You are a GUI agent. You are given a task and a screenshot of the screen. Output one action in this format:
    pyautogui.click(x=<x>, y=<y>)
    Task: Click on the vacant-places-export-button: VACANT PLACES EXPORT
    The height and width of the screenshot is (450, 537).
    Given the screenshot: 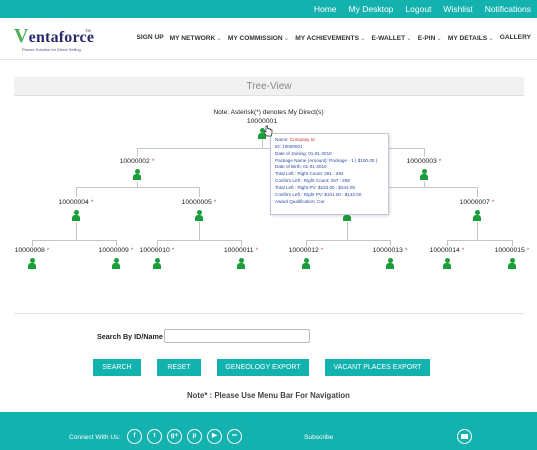 What is the action you would take?
    pyautogui.click(x=377, y=367)
    